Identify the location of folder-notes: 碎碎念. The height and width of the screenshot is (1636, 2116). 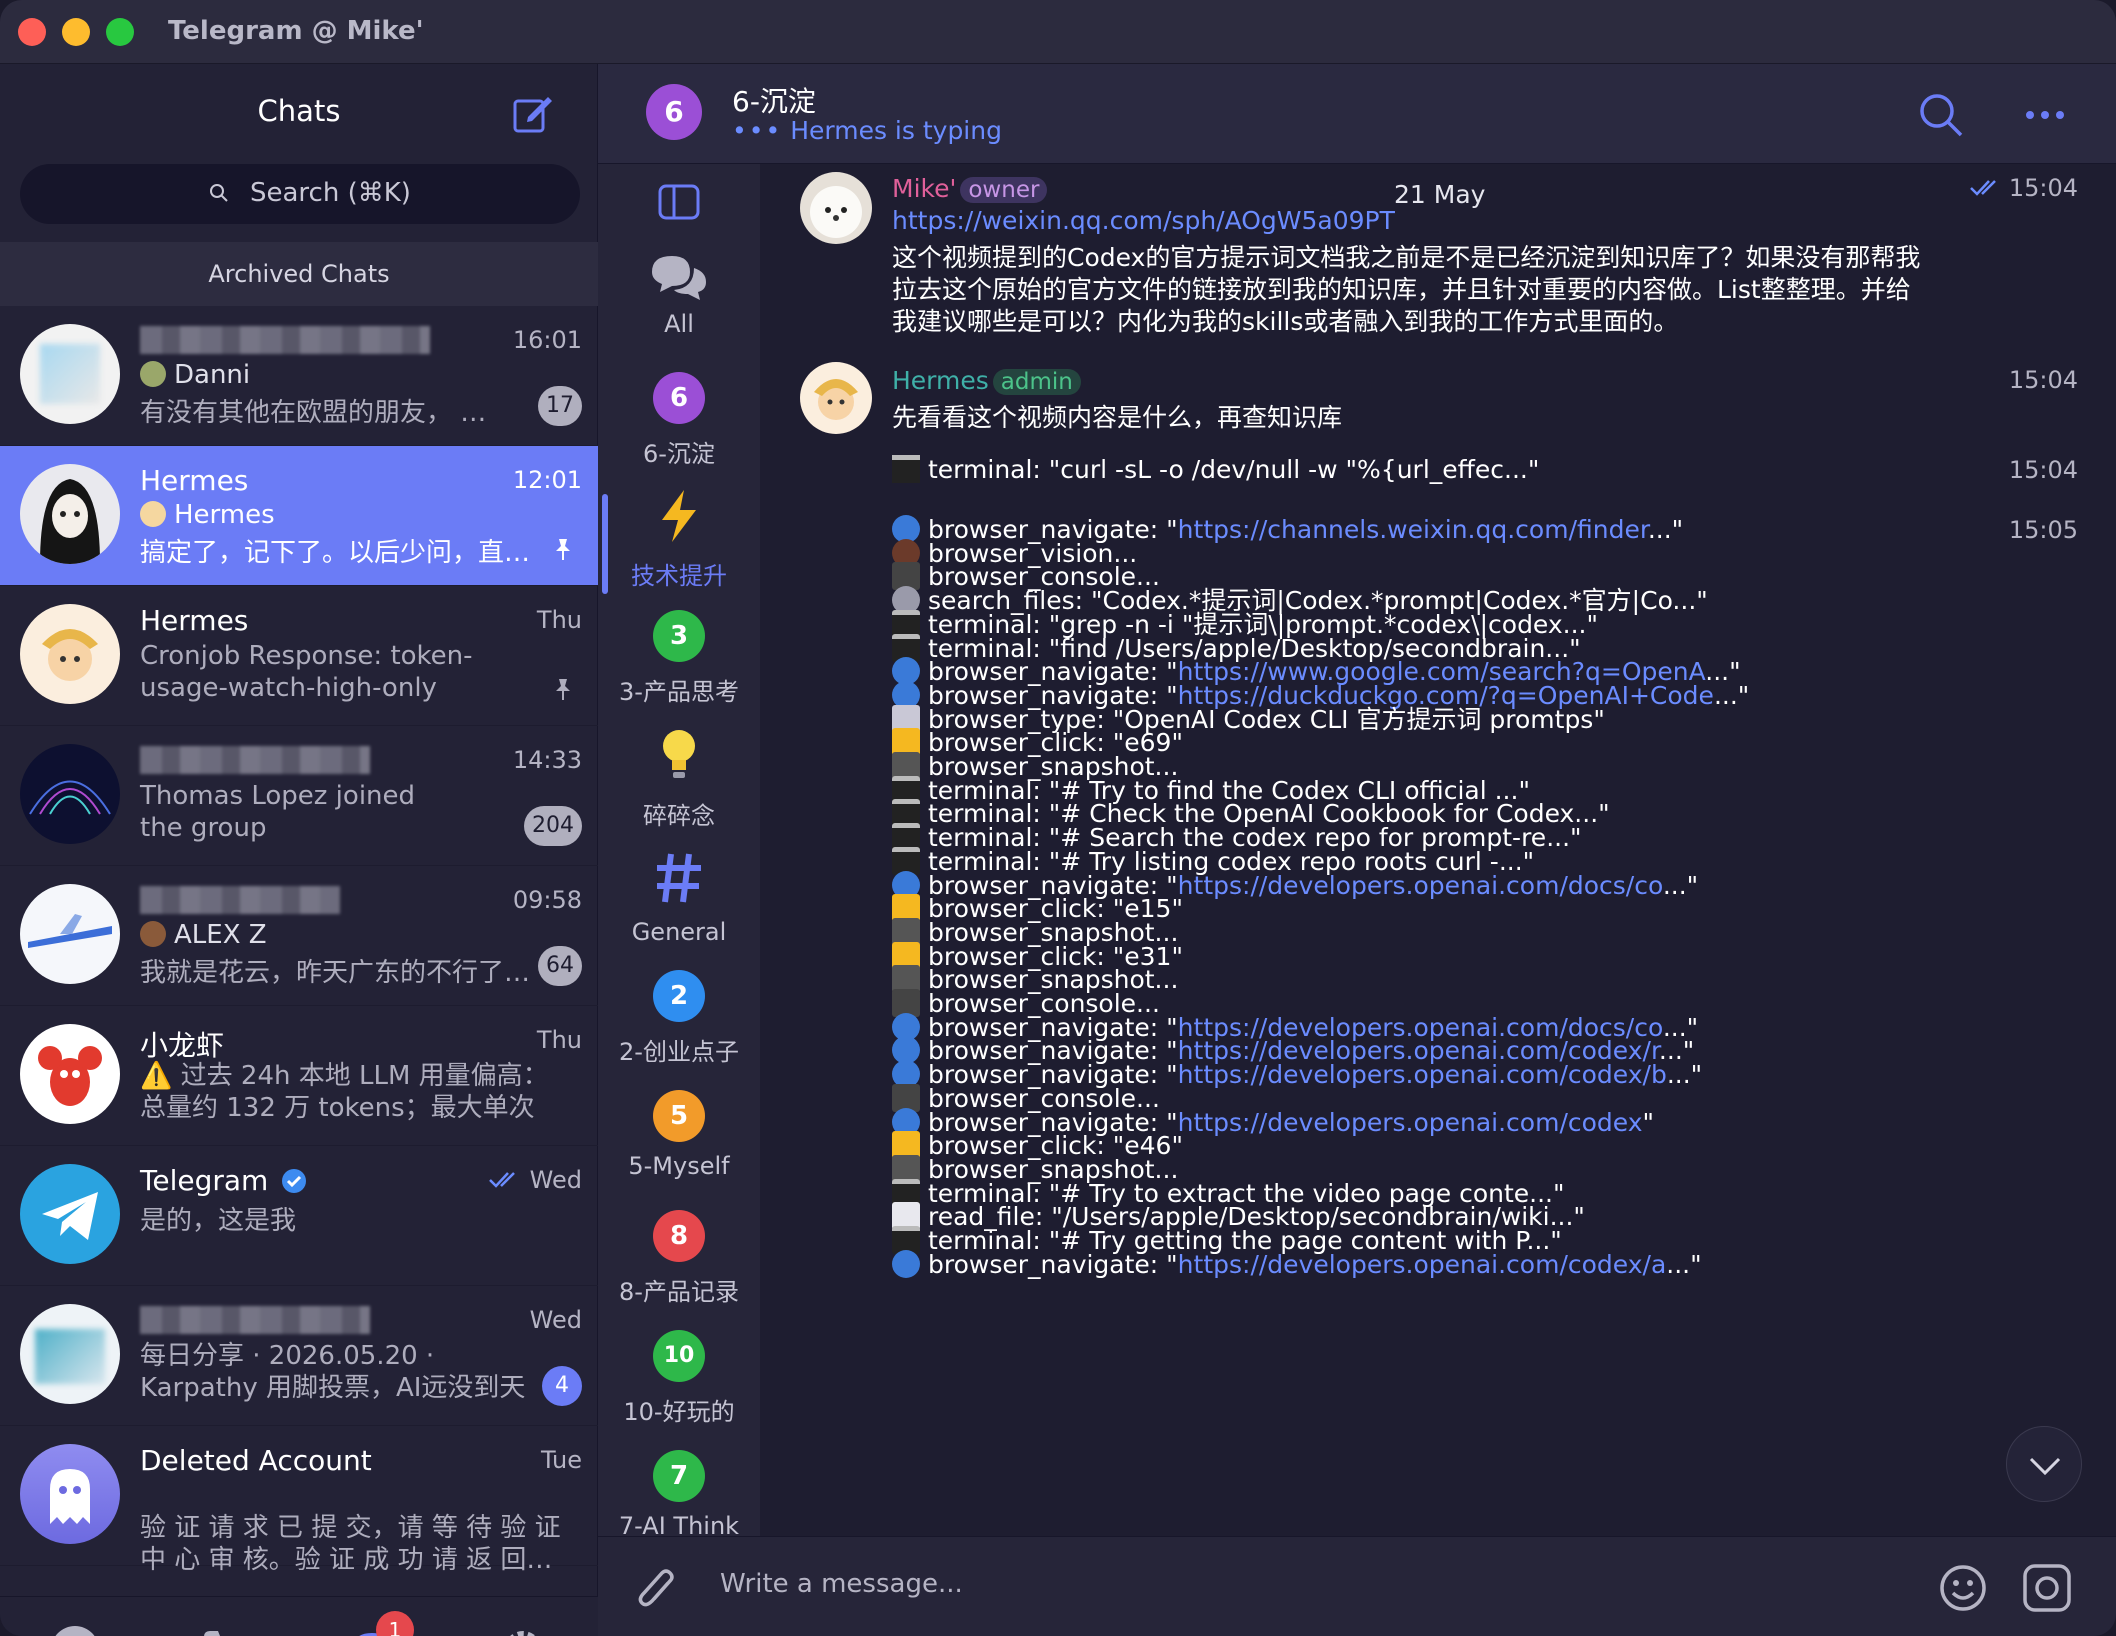
(679, 778).